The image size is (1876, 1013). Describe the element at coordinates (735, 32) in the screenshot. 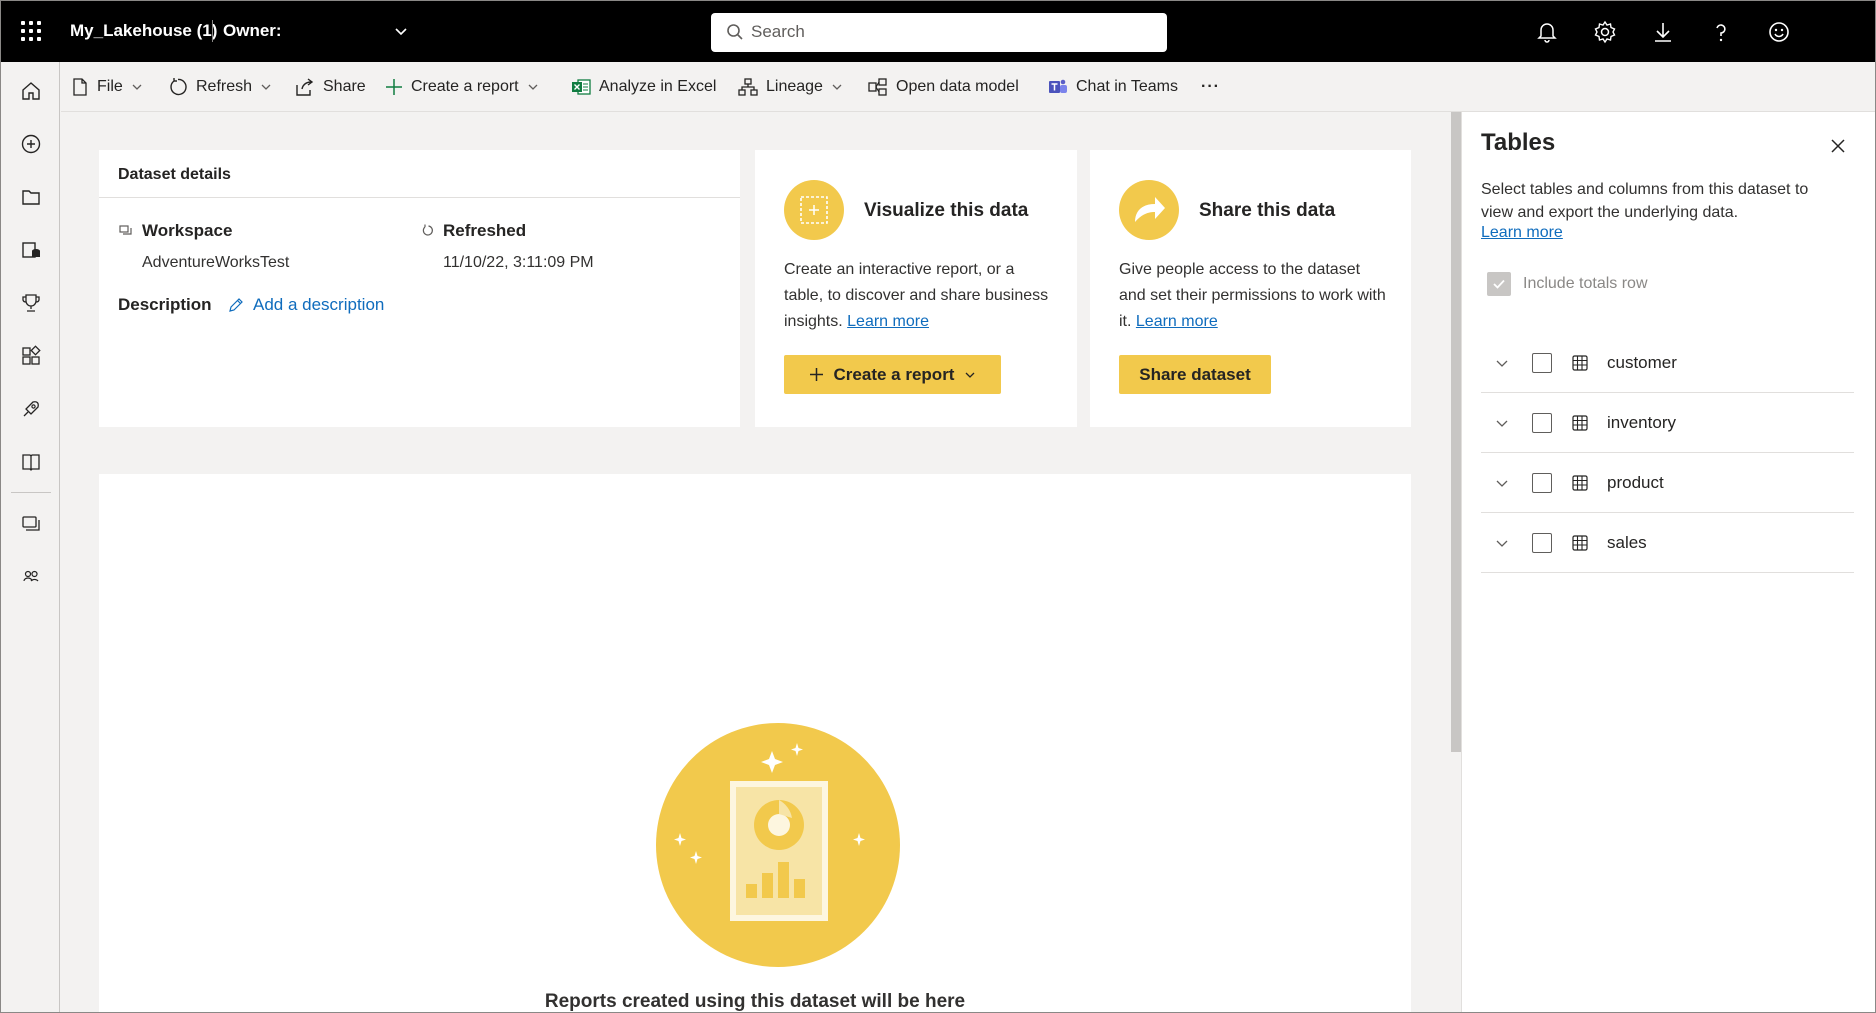

I see `search-icon` at that location.